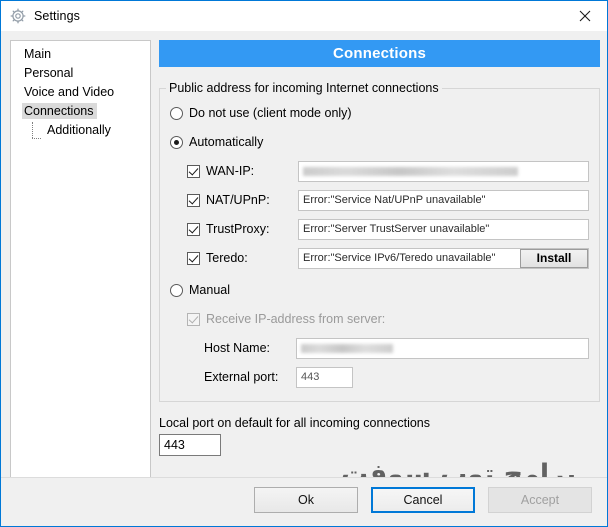  I want to click on sidebar-item-additionally: Additionally, so click(80, 130).